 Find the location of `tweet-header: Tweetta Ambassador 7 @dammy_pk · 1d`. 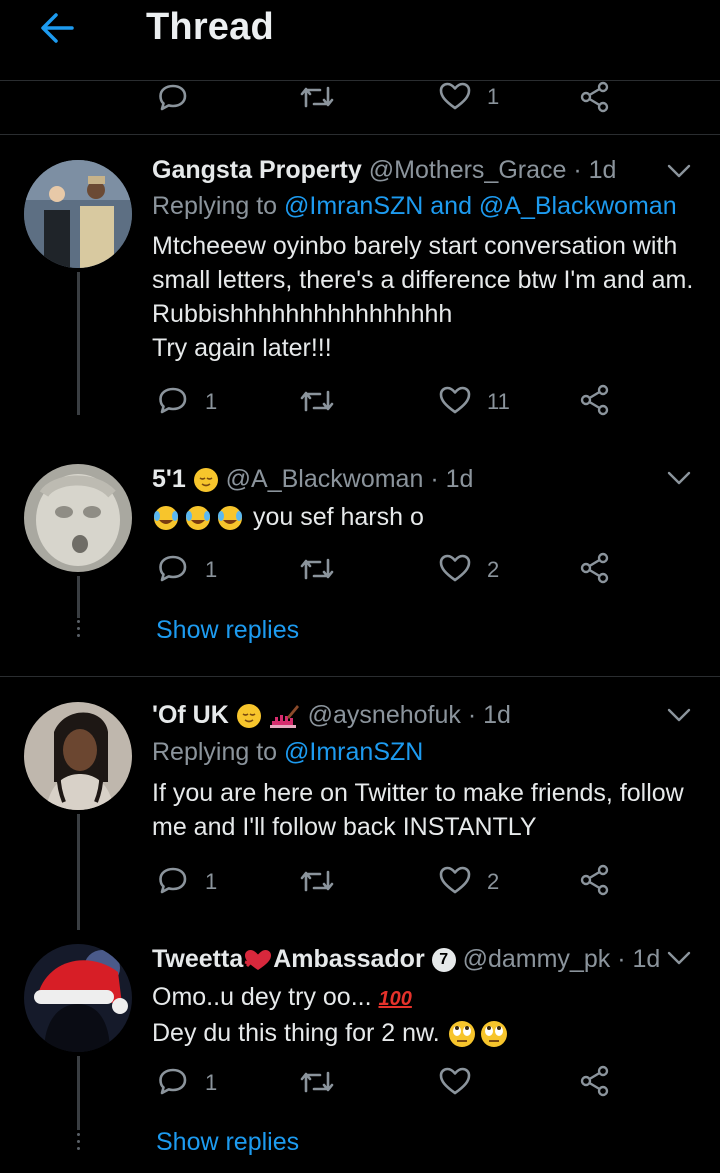

tweet-header: Tweetta Ambassador 7 @dammy_pk · 1d is located at coordinates (406, 959).